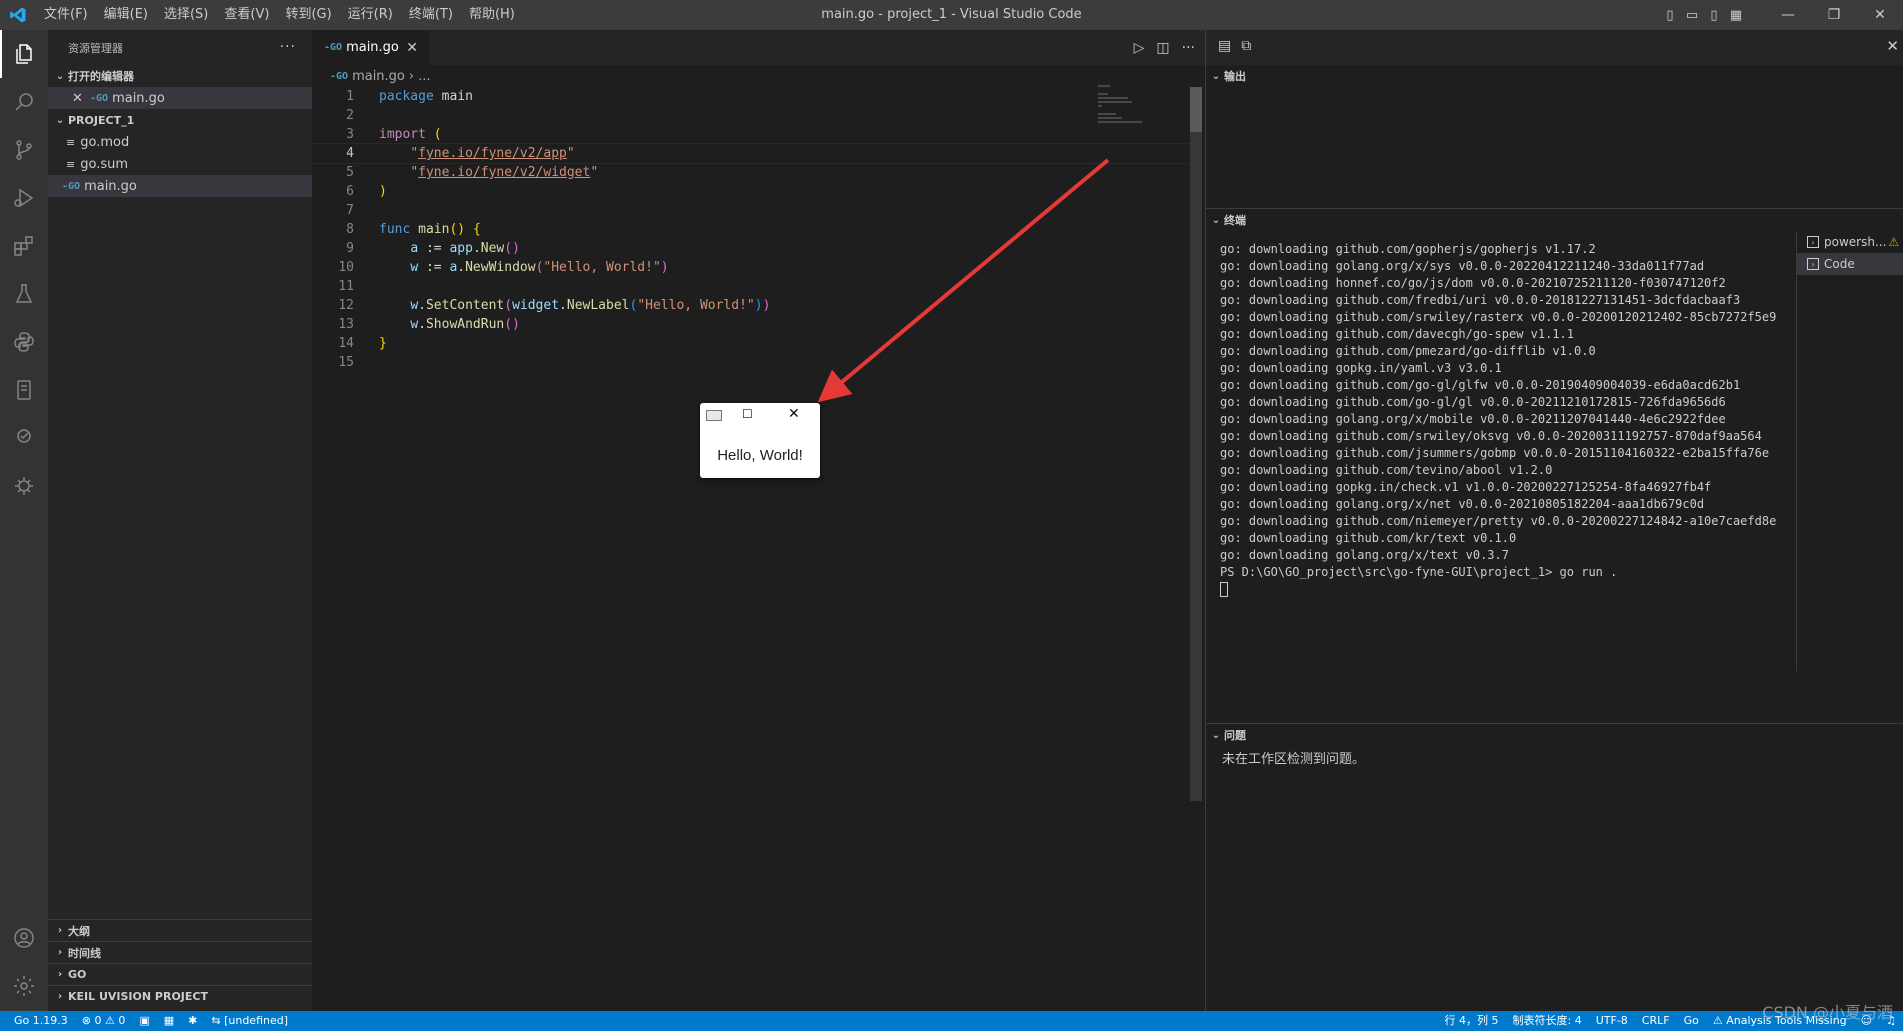 This screenshot has height=1031, width=1903. Describe the element at coordinates (1162, 48) in the screenshot. I see `split-editor-icon: ◫` at that location.